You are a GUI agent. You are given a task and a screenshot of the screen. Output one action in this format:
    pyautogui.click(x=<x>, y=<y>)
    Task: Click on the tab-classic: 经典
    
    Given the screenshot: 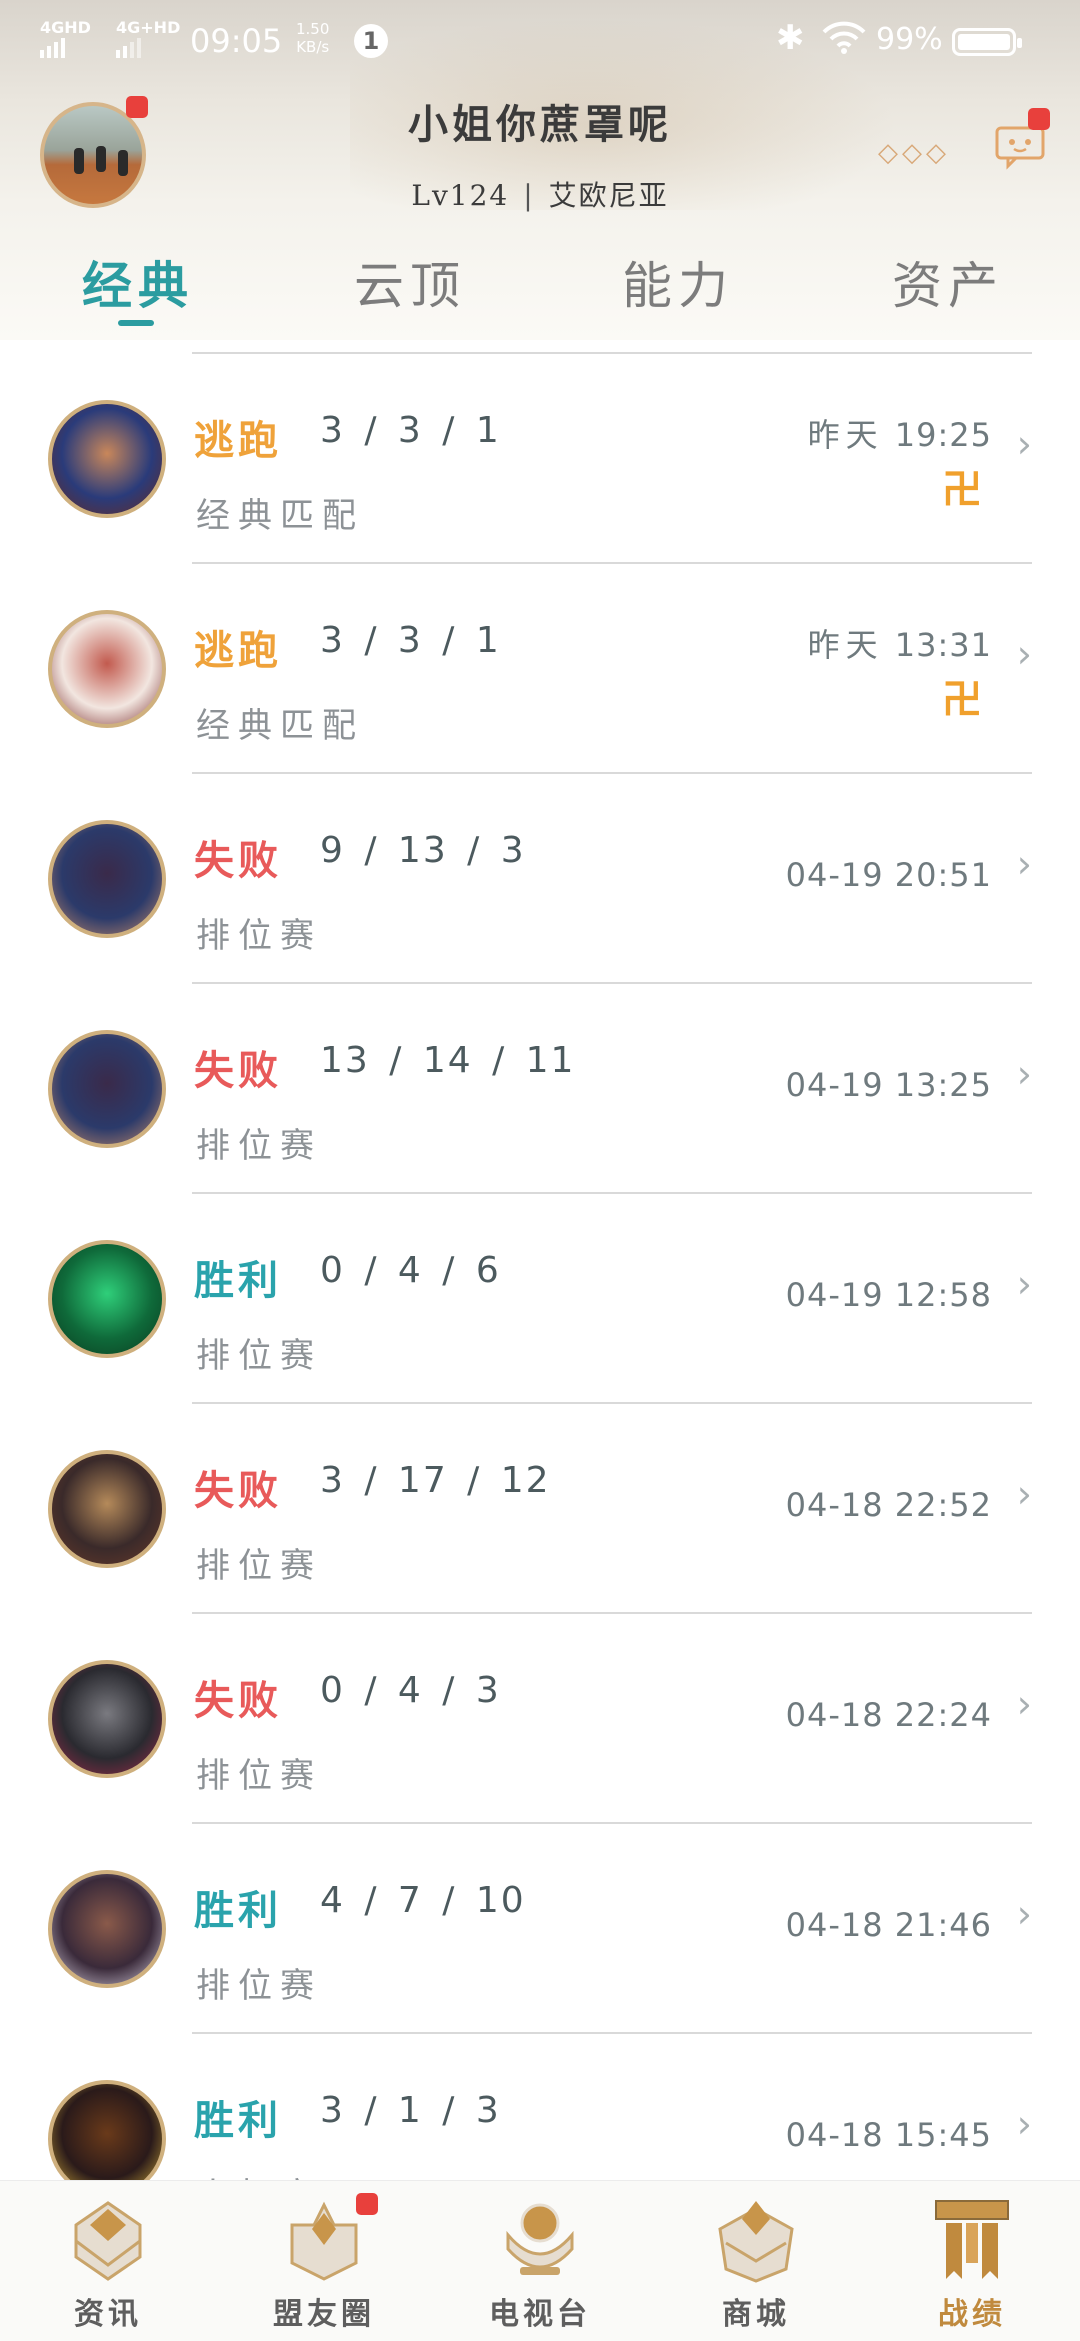 What is the action you would take?
    pyautogui.click(x=138, y=282)
    